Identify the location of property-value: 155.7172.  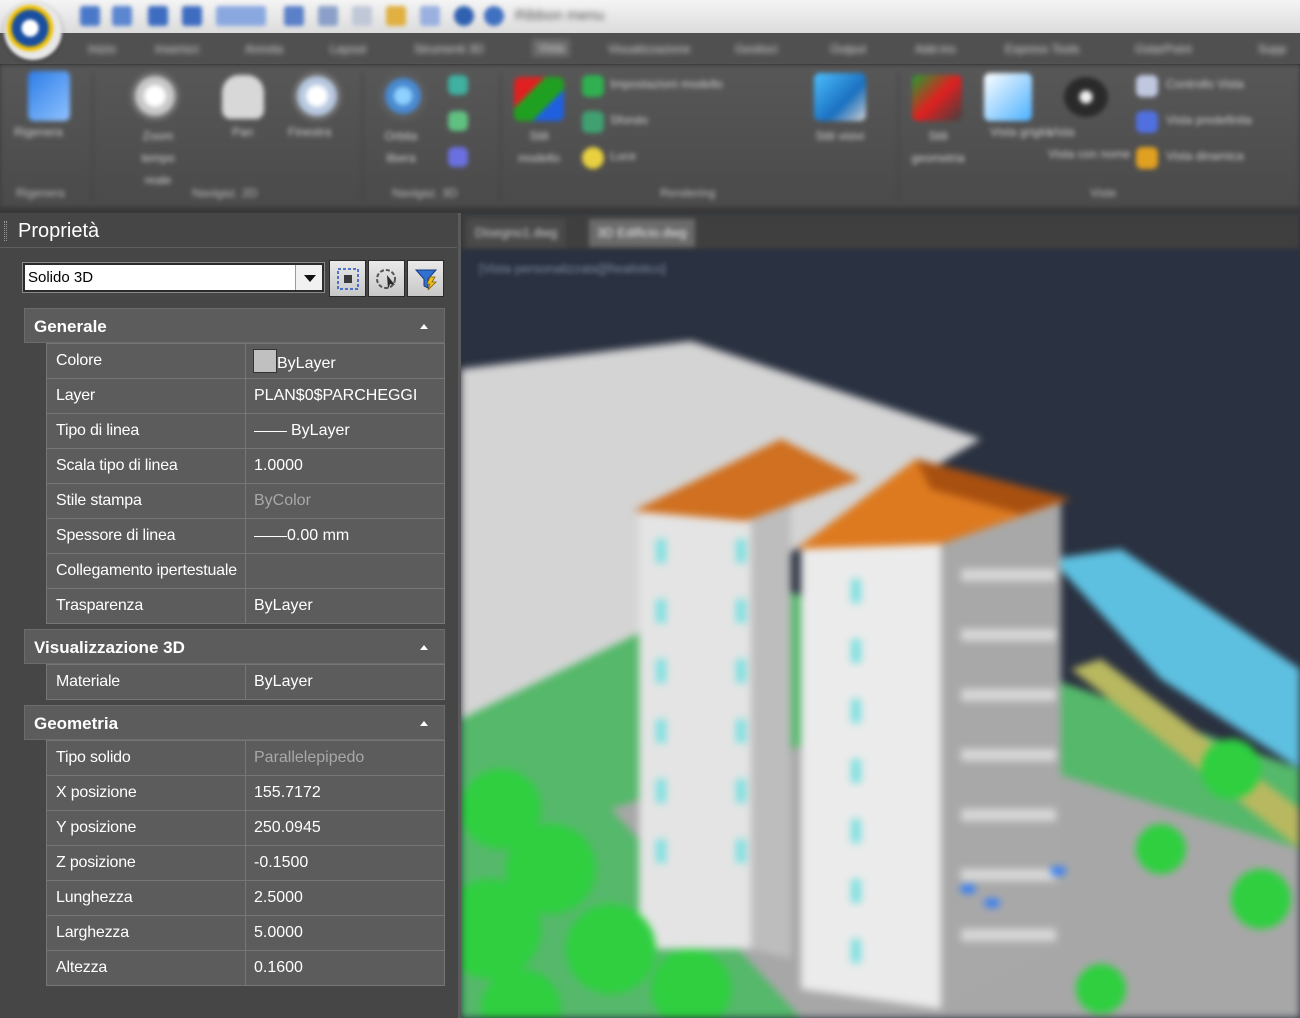
(287, 793).